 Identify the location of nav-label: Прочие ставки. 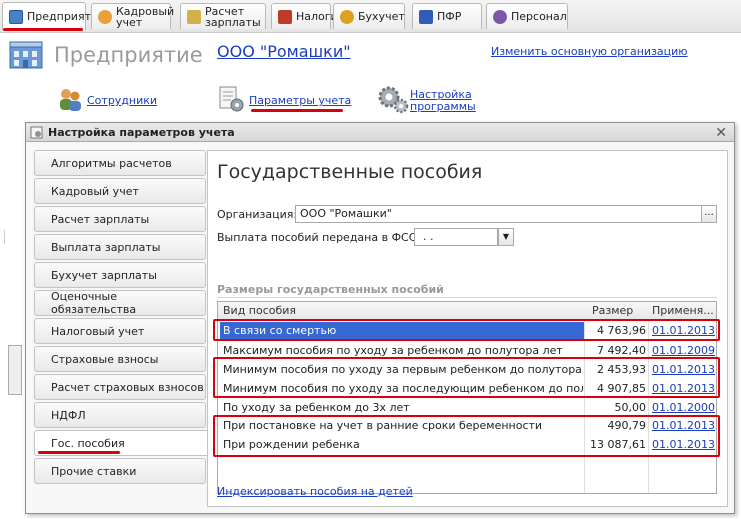
(94, 471).